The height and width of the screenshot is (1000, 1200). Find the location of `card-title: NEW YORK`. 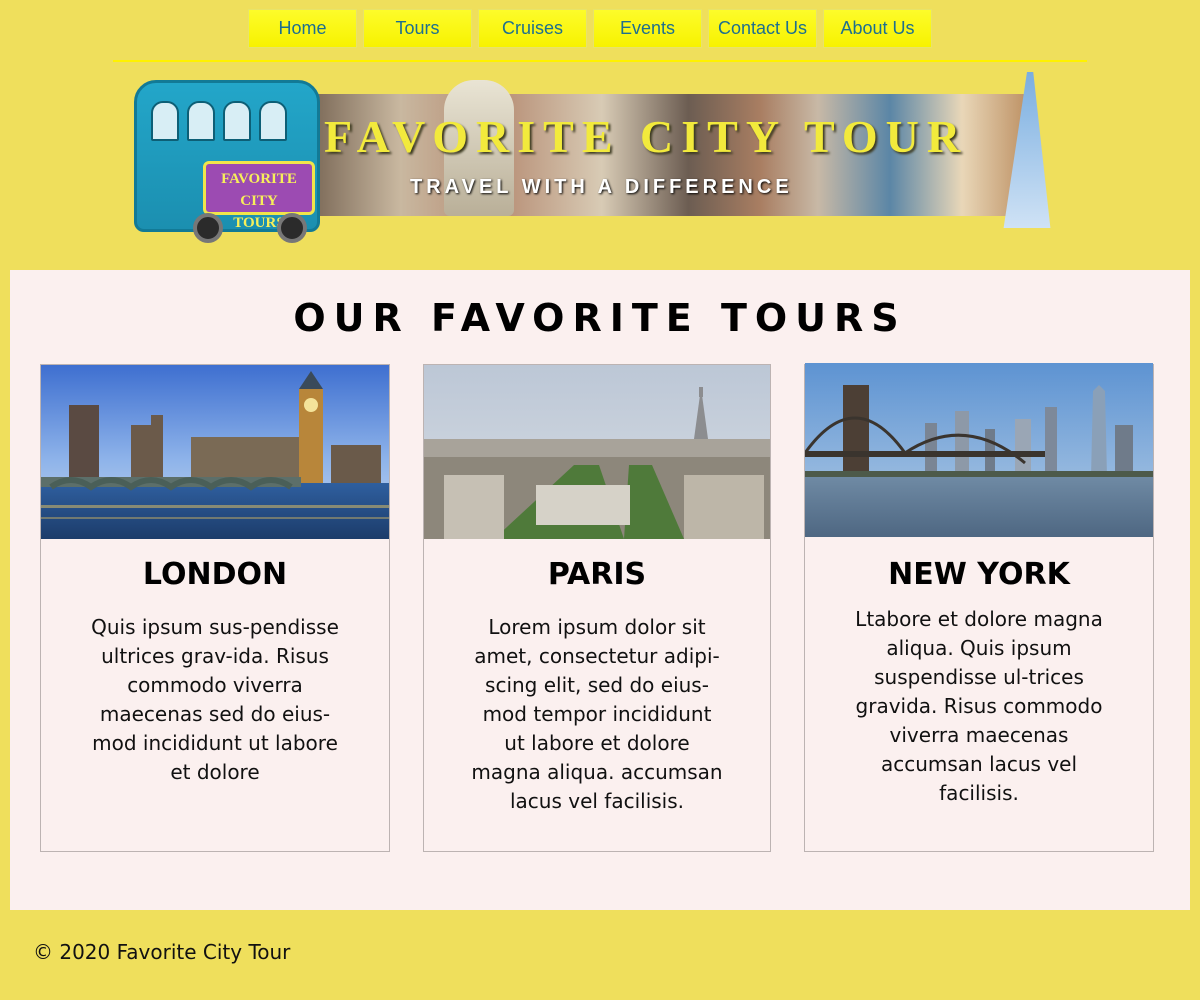

card-title: NEW YORK is located at coordinates (979, 574).